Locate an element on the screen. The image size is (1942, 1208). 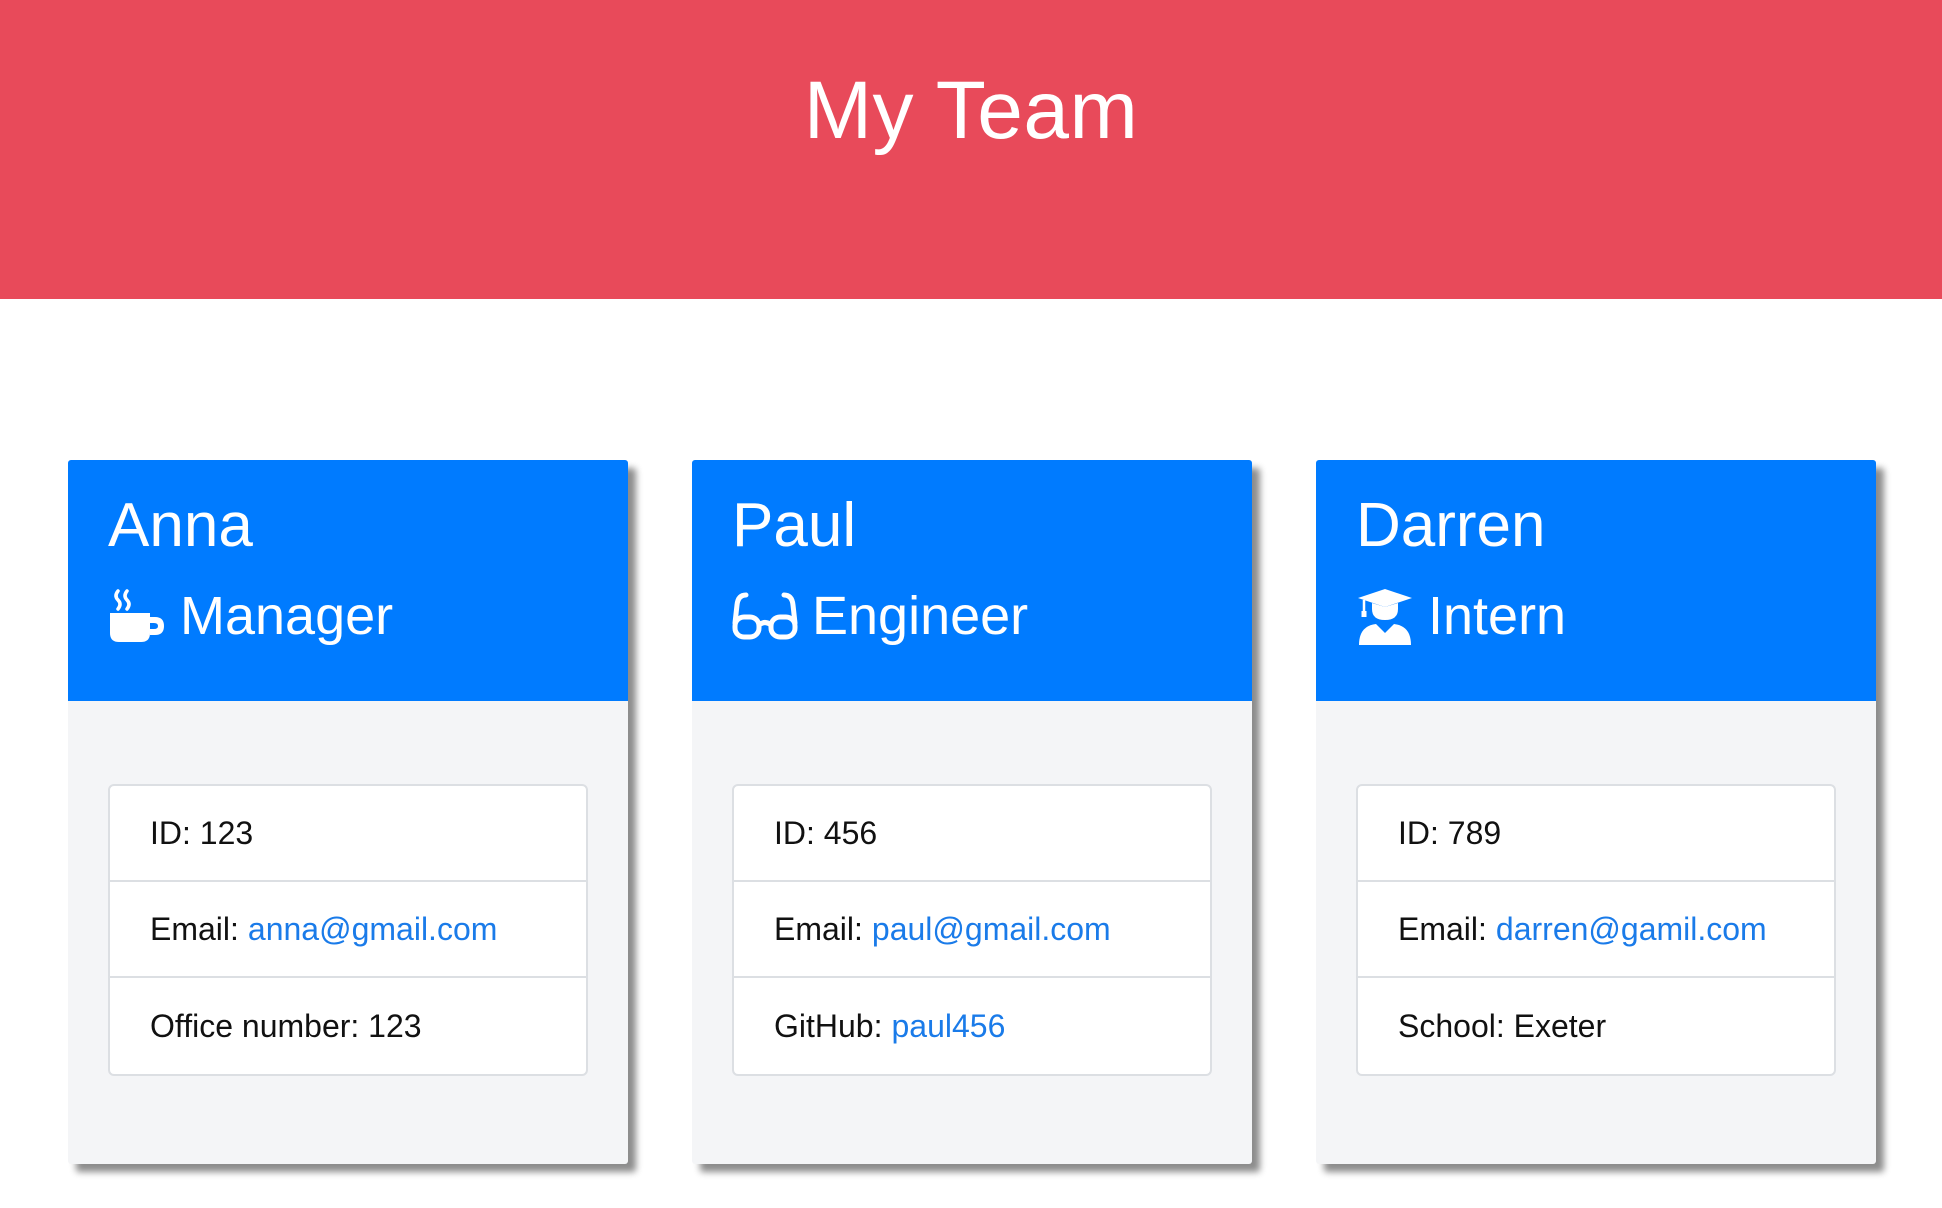
employee-name: Paul is located at coordinates (794, 525).